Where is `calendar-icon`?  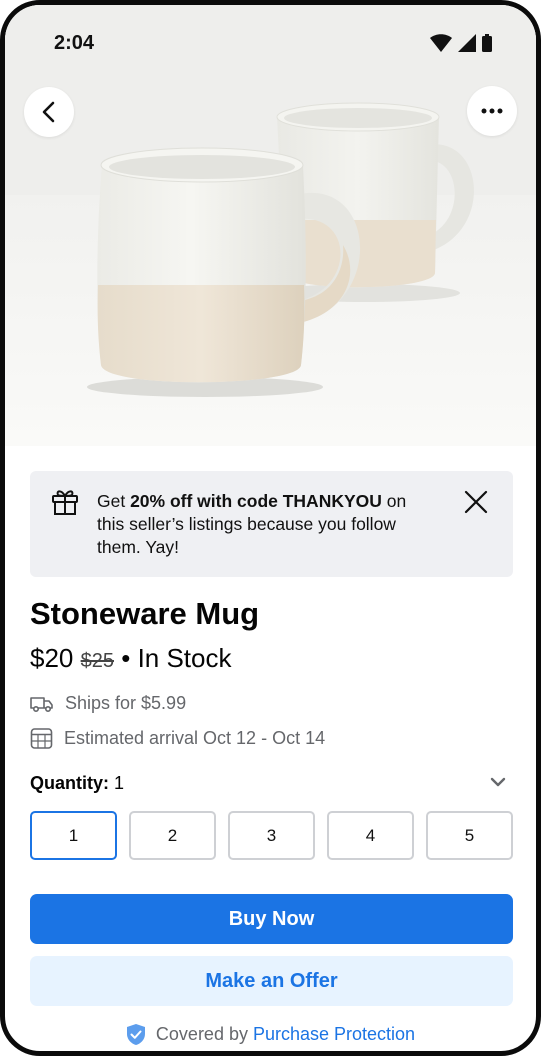
calendar-icon is located at coordinates (41, 738).